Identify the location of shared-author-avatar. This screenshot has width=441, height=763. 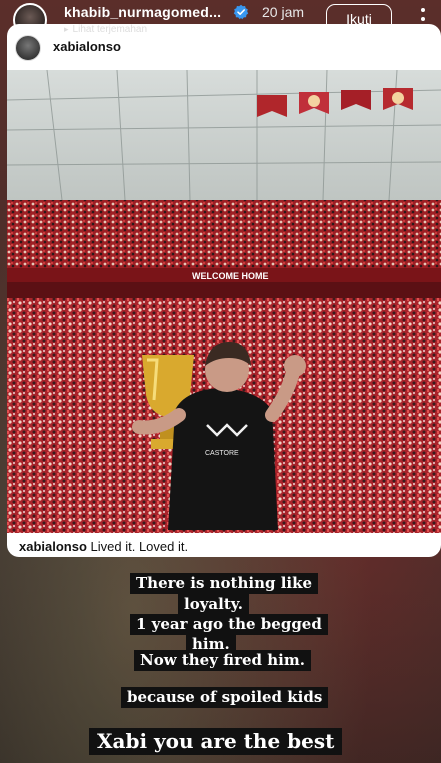
(28, 48).